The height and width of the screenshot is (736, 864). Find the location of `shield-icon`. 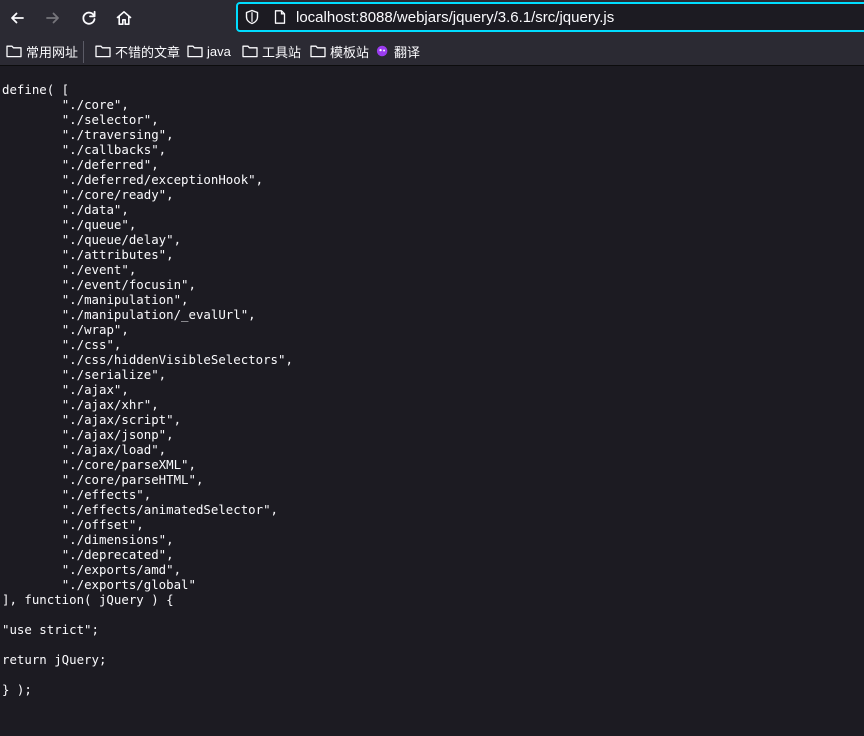

shield-icon is located at coordinates (252, 17).